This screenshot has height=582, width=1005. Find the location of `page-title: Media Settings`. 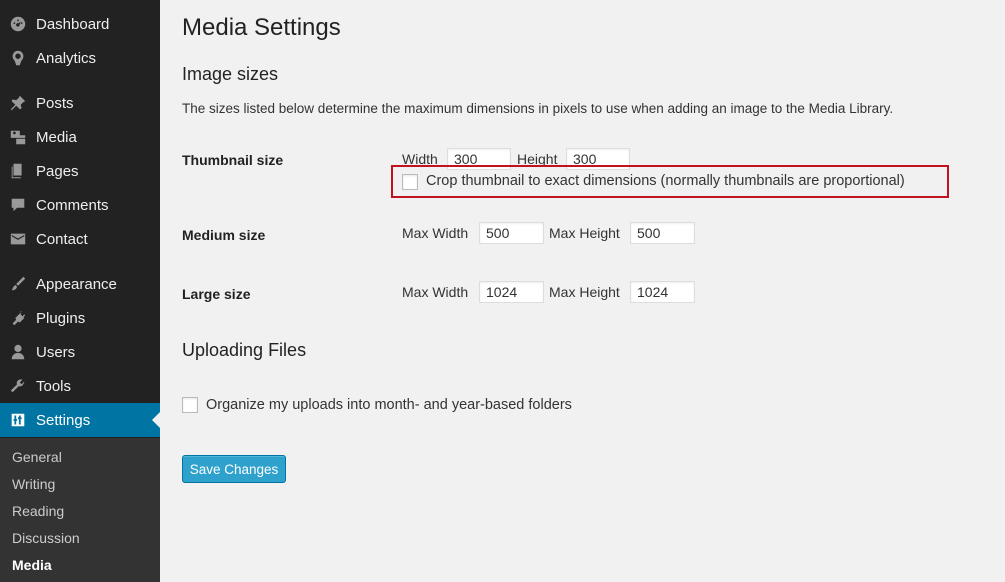

page-title: Media Settings is located at coordinates (261, 27).